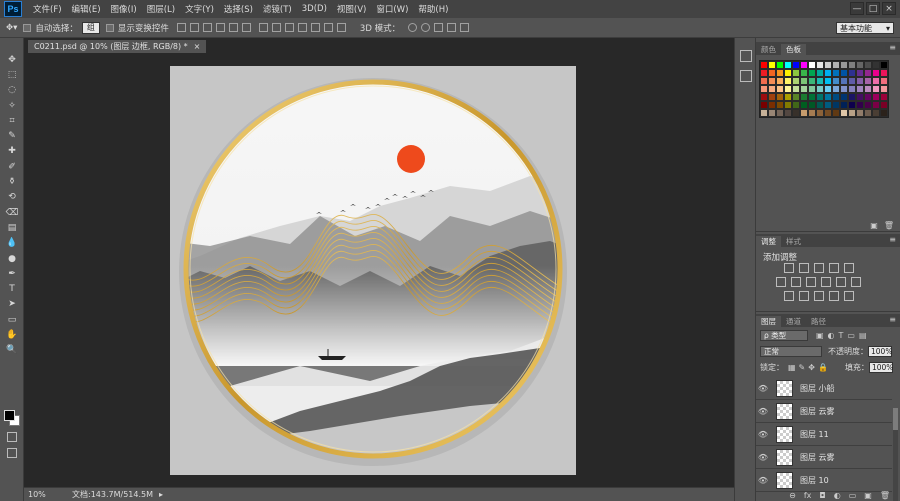 Image resolution: width=900 pixels, height=501 pixels. I want to click on menu-select: 选择(S), so click(238, 9).